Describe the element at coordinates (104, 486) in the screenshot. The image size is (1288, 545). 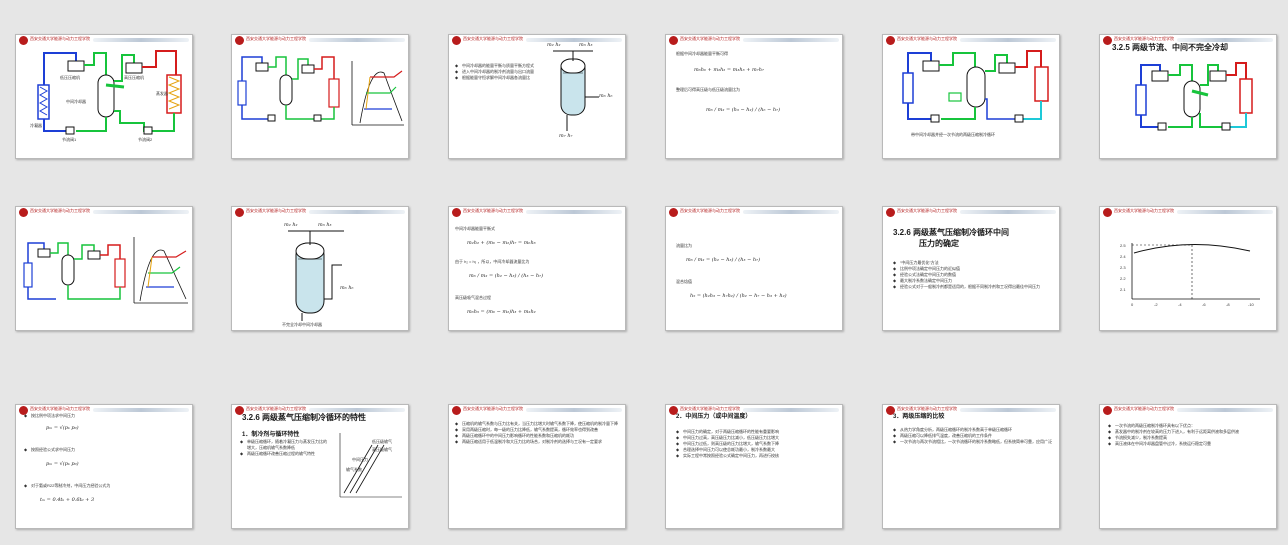
I see `bullet-list-3: 对于氨或R22等制冷剂，中间压力经验公式为` at that location.